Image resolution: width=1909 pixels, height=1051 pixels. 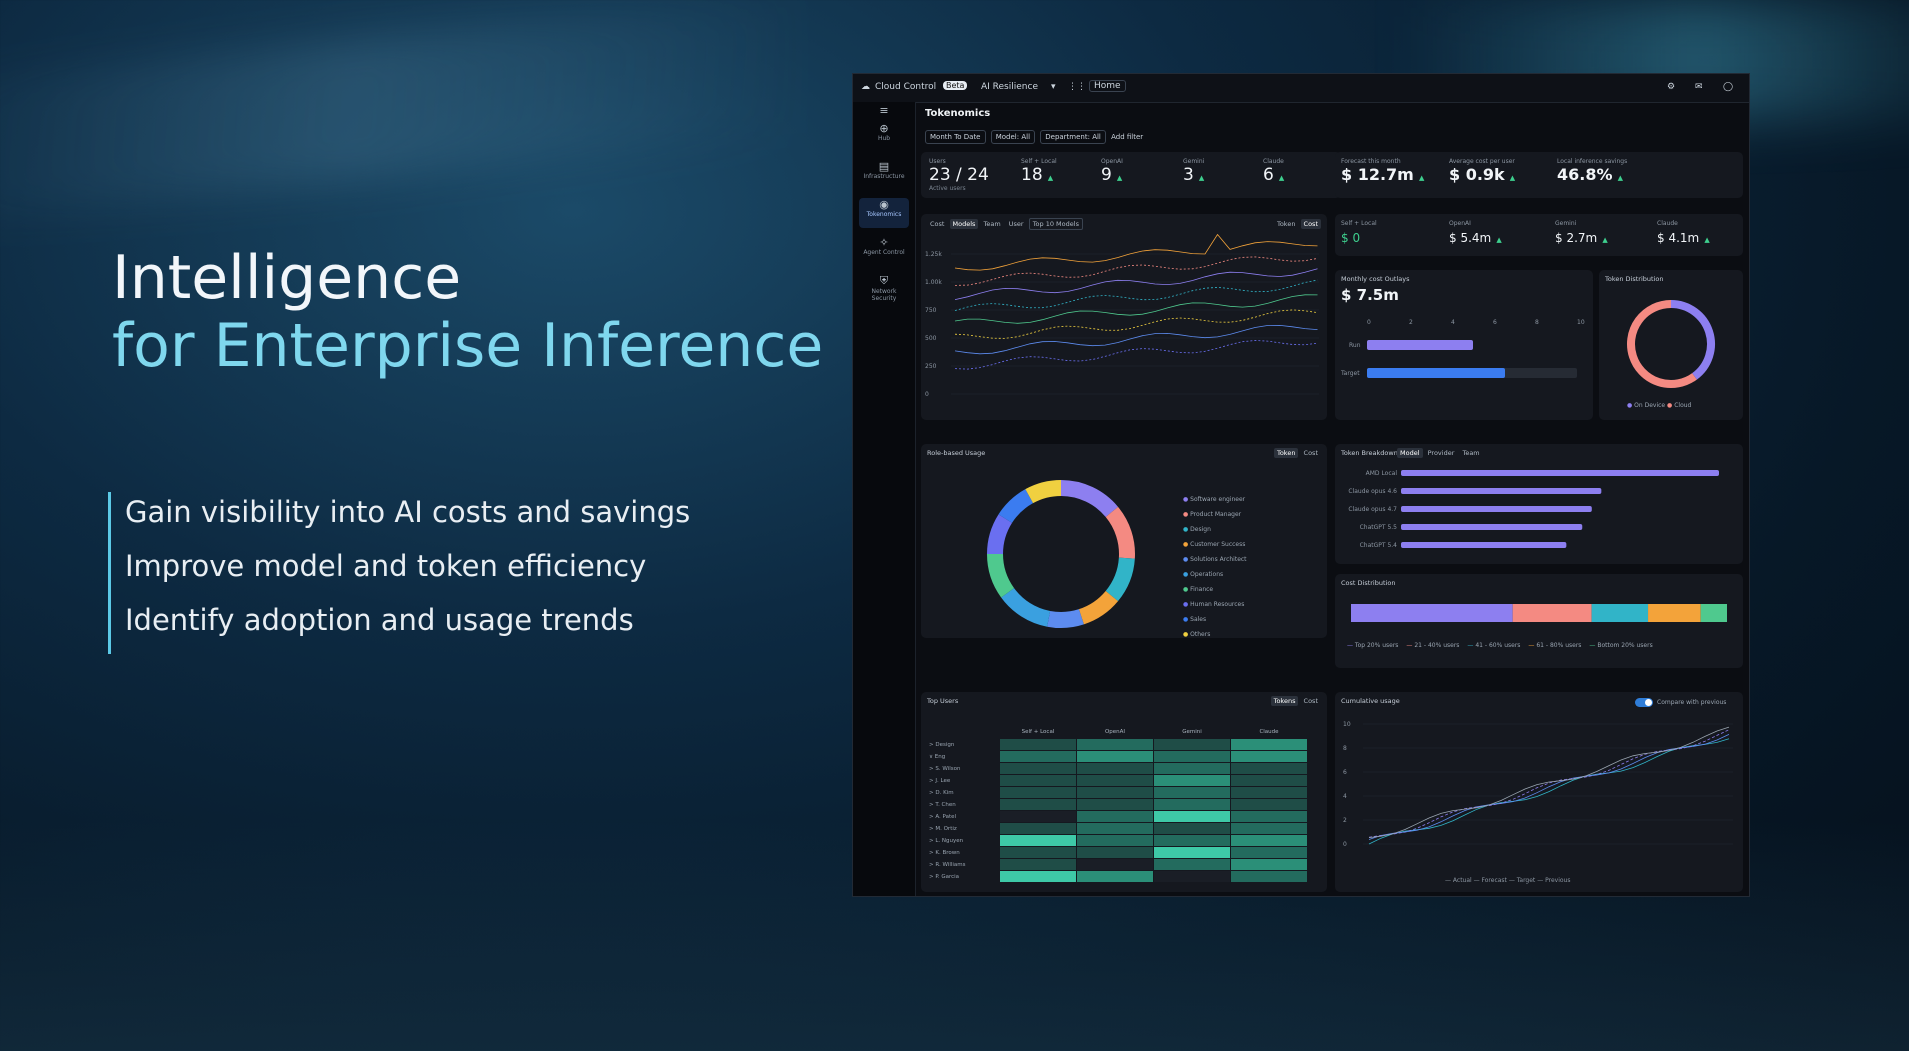 What do you see at coordinates (1683, 405) in the screenshot?
I see `legend-cloud: Cloud` at bounding box center [1683, 405].